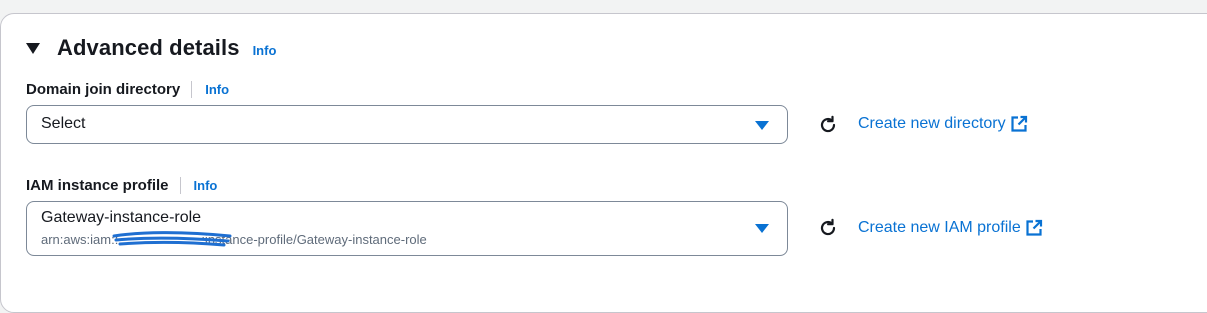 The width and height of the screenshot is (1207, 313). I want to click on domain-join-select: Select, so click(407, 124).